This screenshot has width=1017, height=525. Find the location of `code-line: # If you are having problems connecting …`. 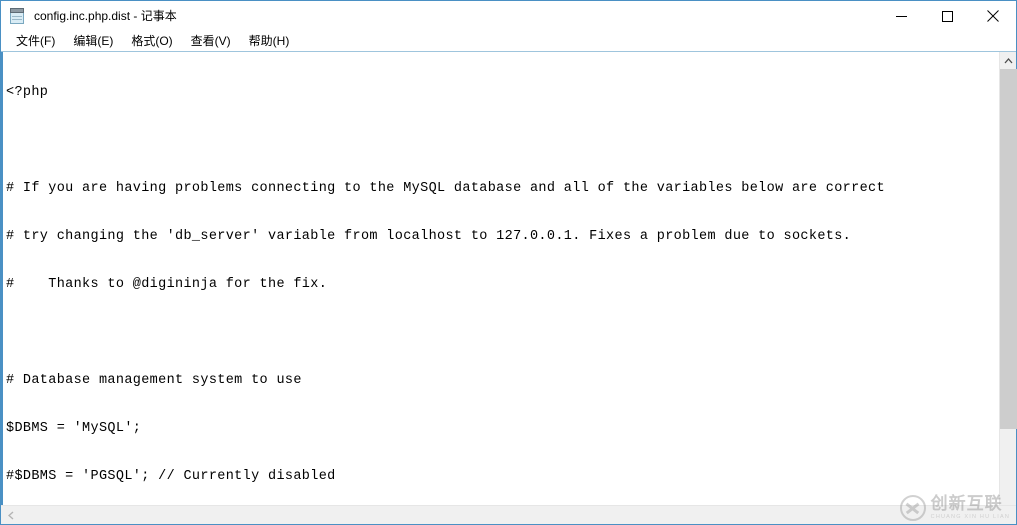

code-line: # If you are having problems connecting … is located at coordinates (445, 188).